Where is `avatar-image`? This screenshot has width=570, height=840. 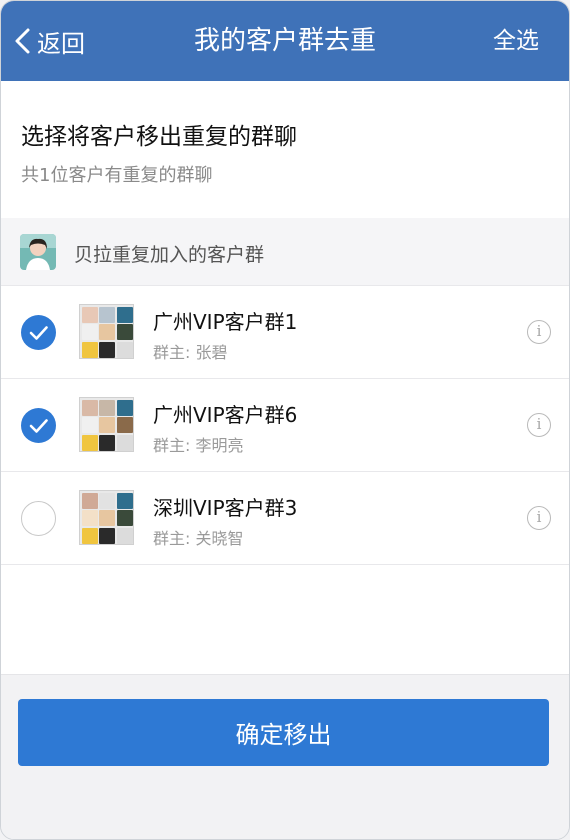
avatar-image is located at coordinates (38, 252).